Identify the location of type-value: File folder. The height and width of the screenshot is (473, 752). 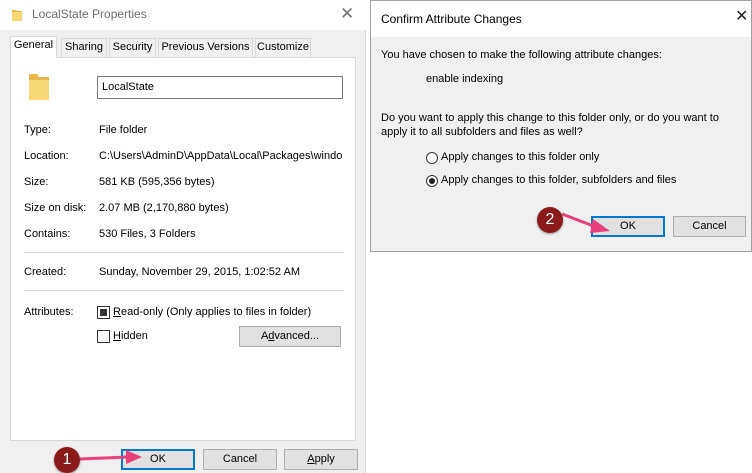
(123, 130).